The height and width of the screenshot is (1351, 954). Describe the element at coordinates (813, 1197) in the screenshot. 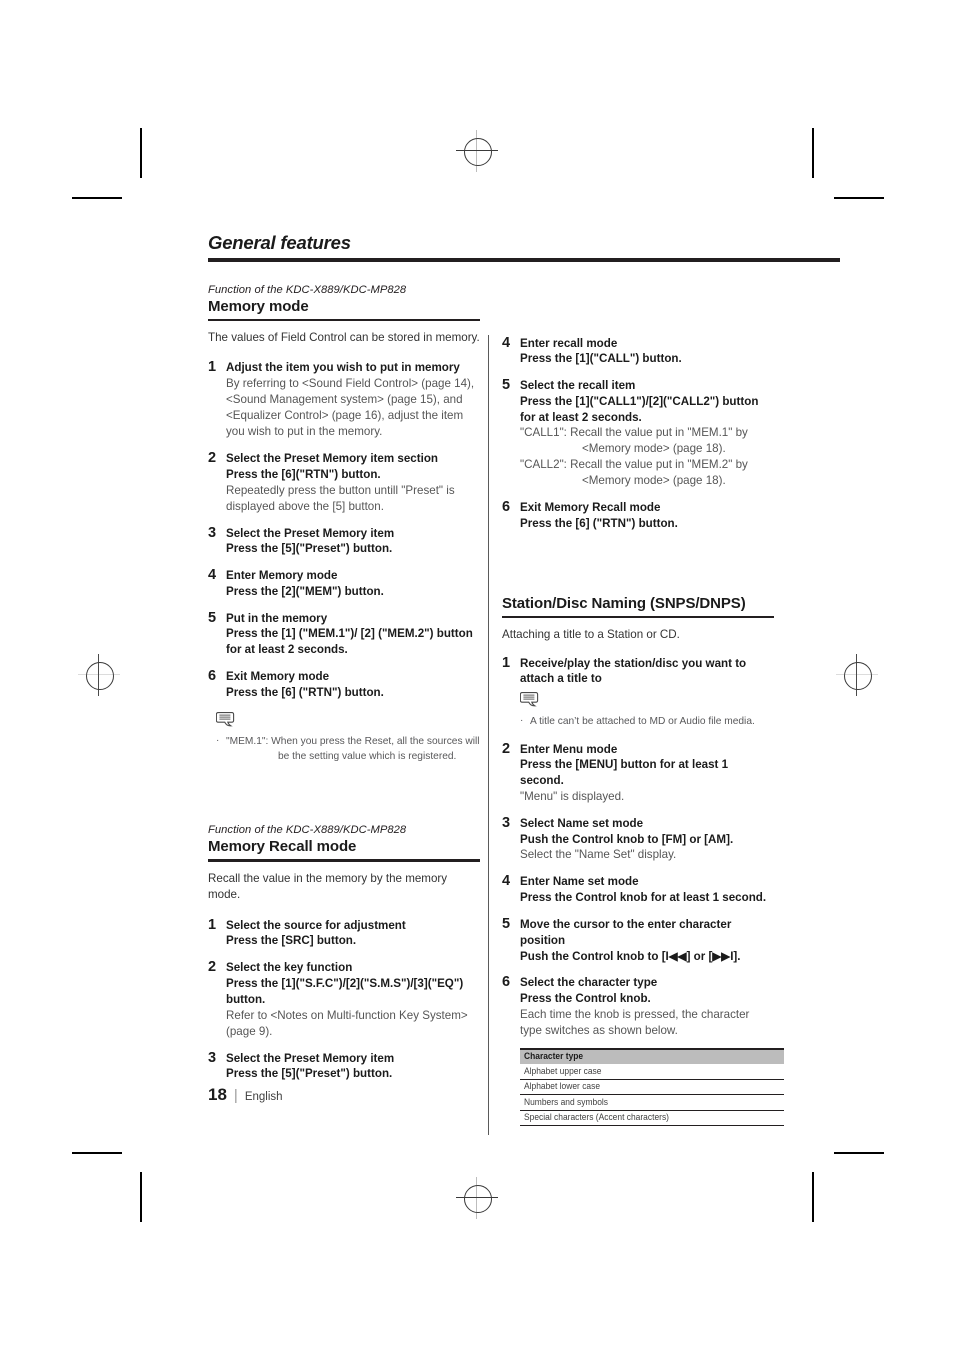

I see `crop-mark-bottom-right-vertical` at that location.